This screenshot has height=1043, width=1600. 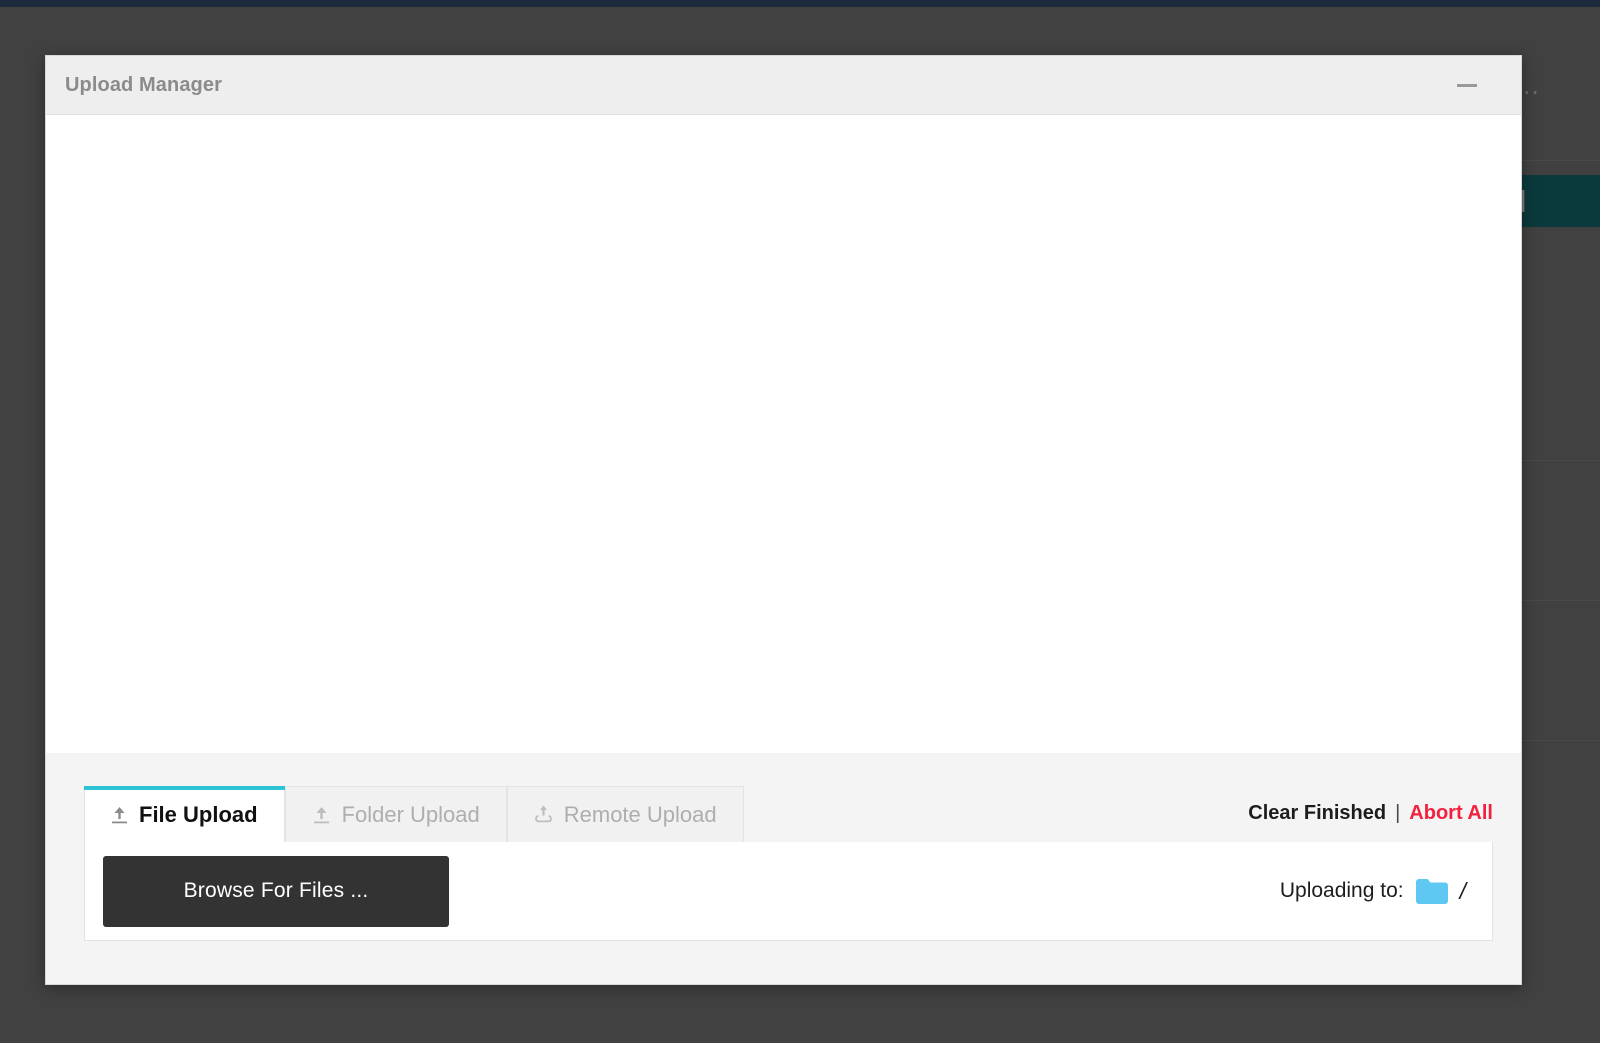 I want to click on tab-folder-upload: Folder Upload, so click(x=395, y=814).